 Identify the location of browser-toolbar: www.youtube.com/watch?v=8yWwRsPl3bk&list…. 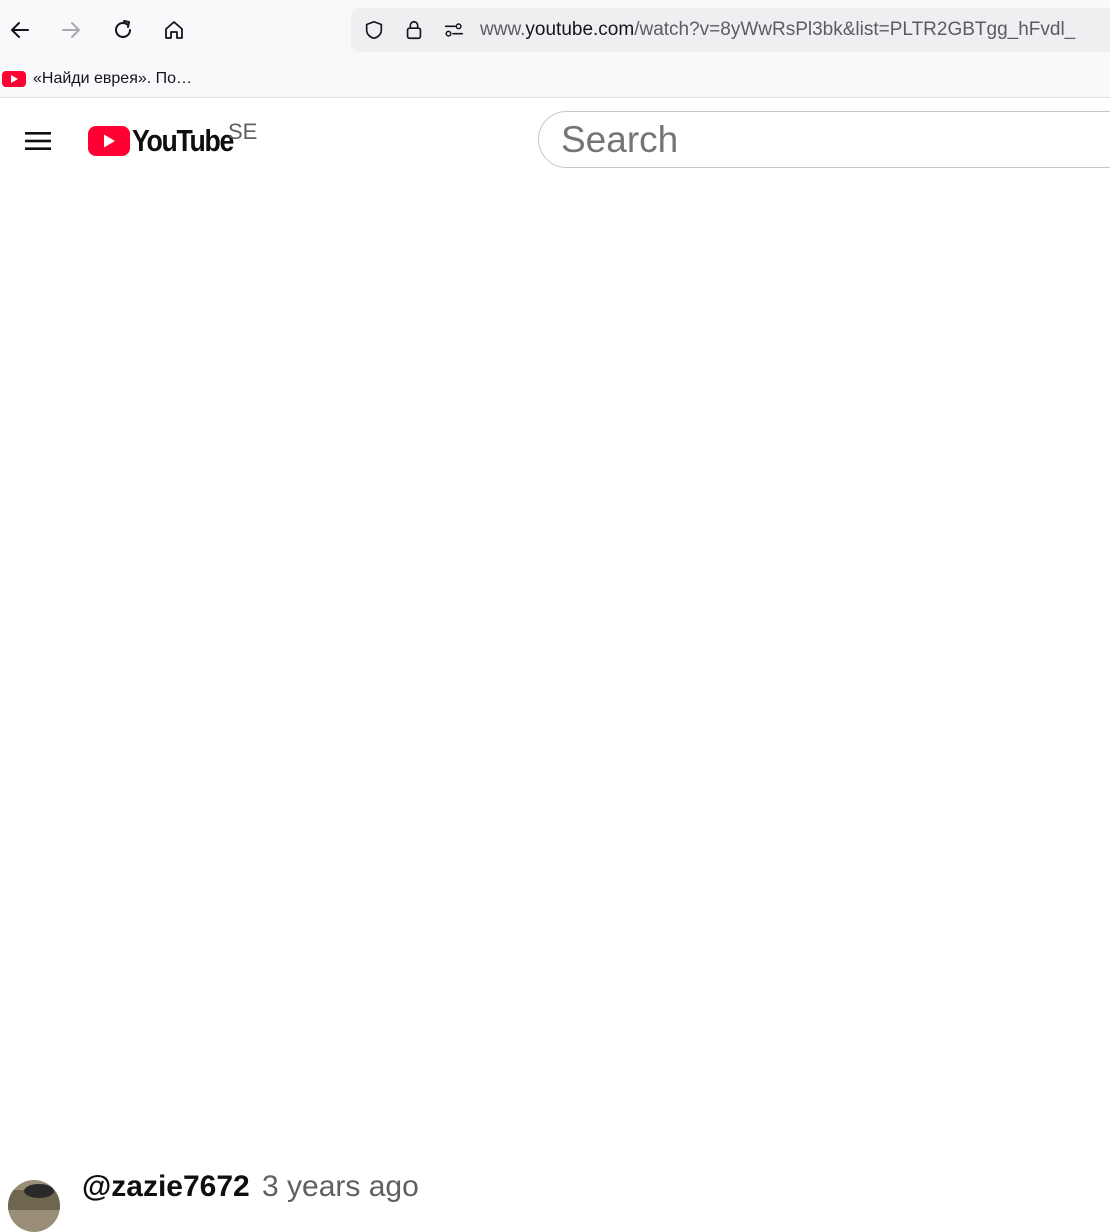
(555, 30).